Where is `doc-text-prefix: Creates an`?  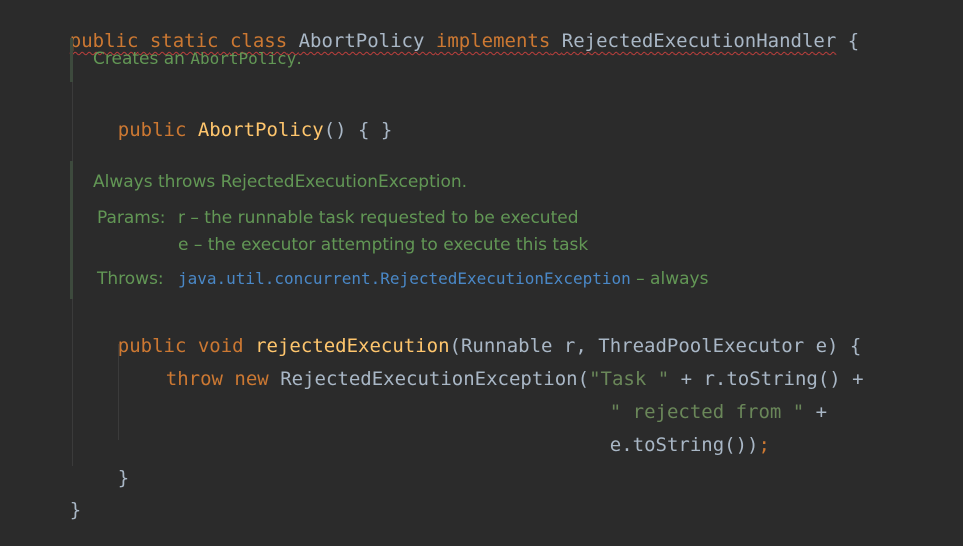
doc-text-prefix: Creates an is located at coordinates (142, 59).